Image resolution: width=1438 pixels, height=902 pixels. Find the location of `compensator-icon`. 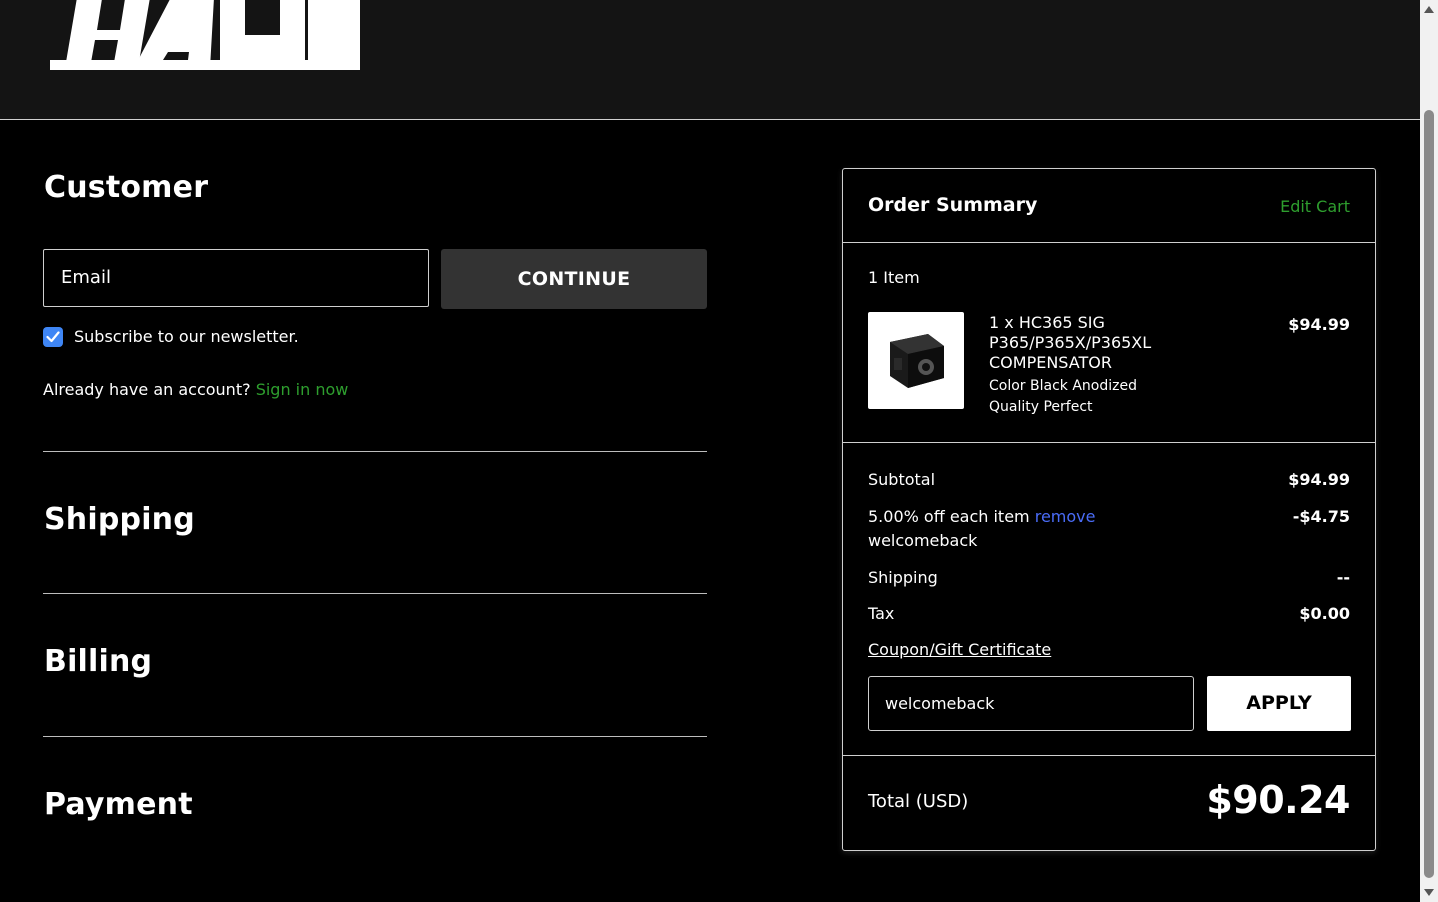

compensator-icon is located at coordinates (917, 361).